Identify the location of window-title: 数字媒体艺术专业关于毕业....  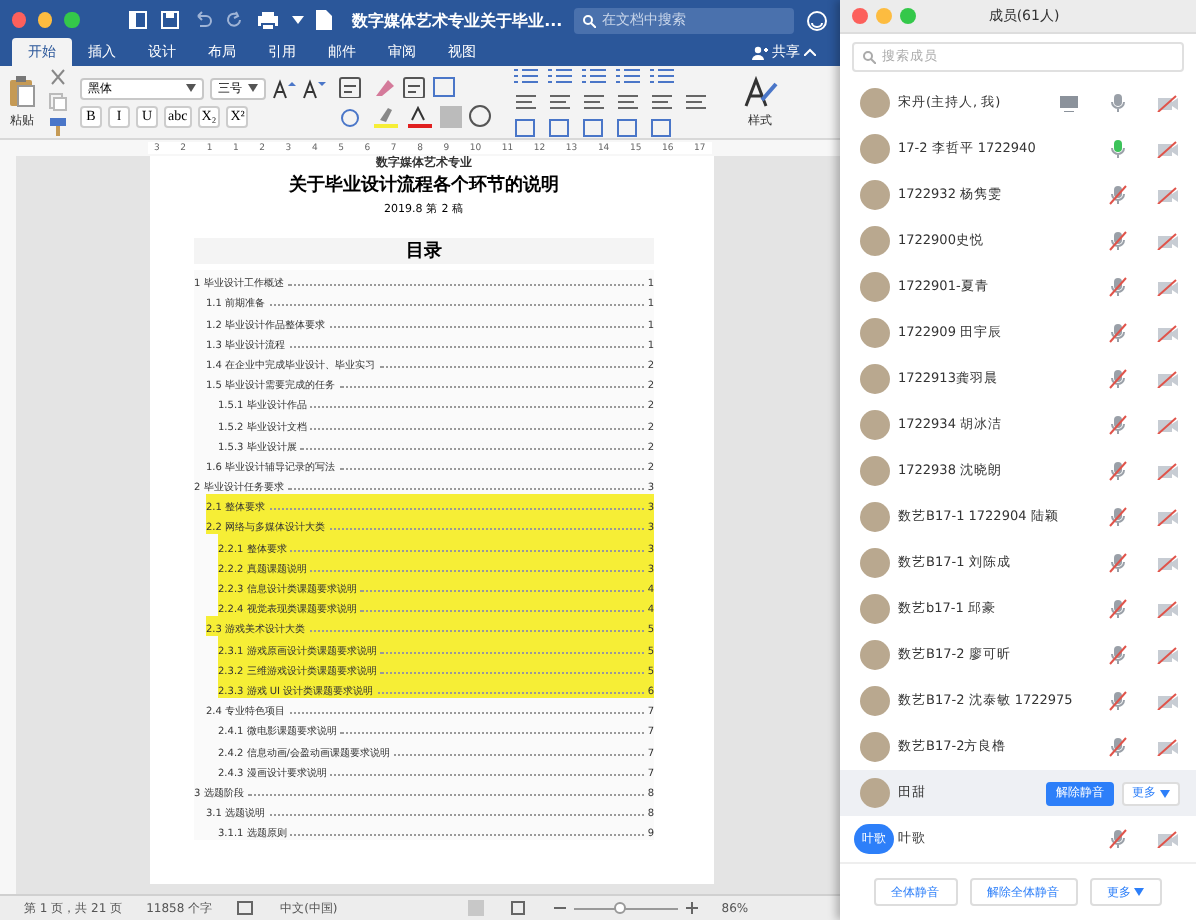
(457, 20).